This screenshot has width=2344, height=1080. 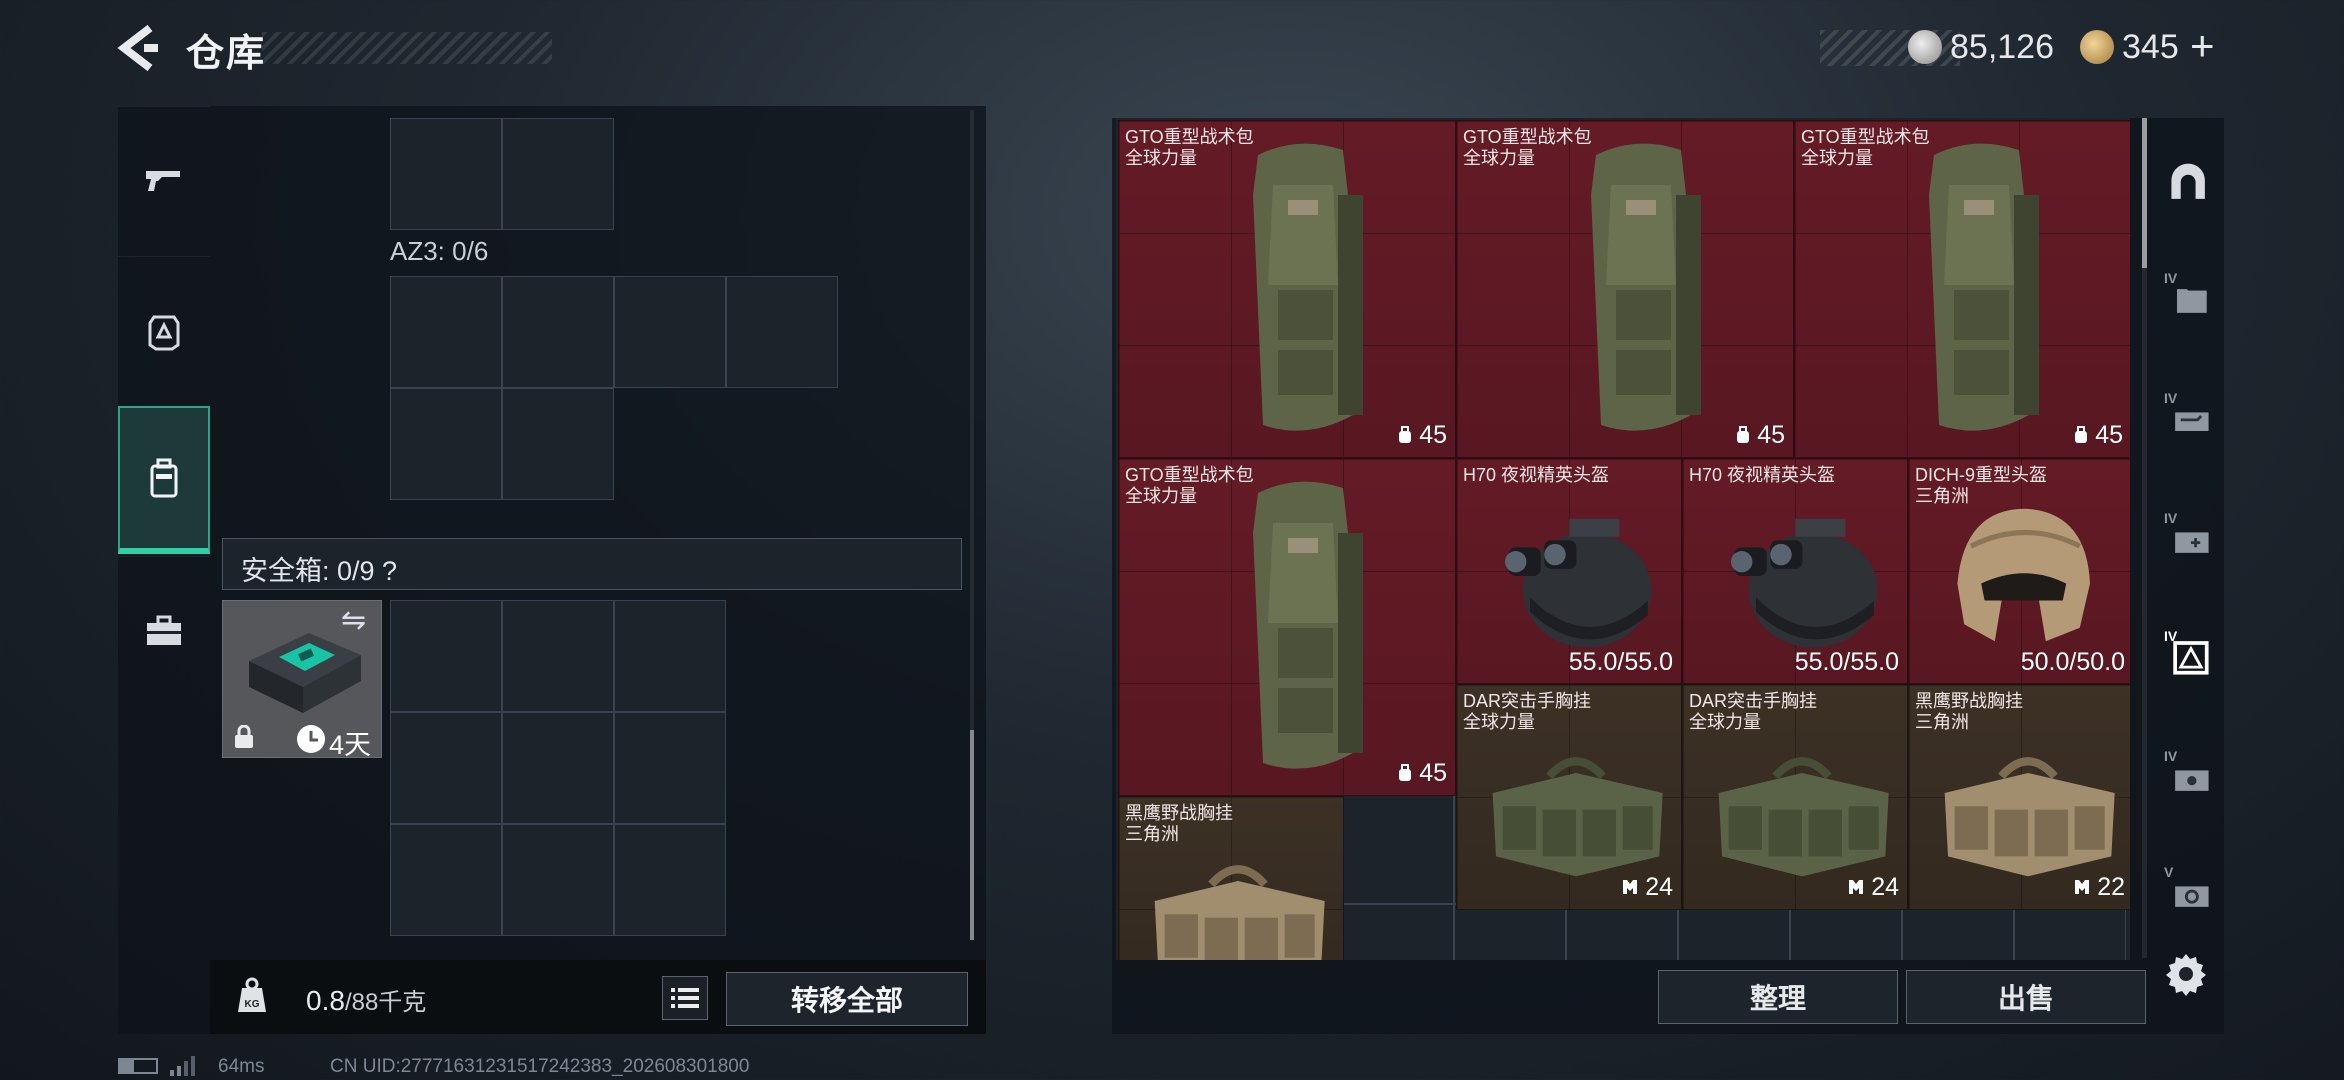 I want to click on stash-scrollbar-thumb, so click(x=2144, y=193).